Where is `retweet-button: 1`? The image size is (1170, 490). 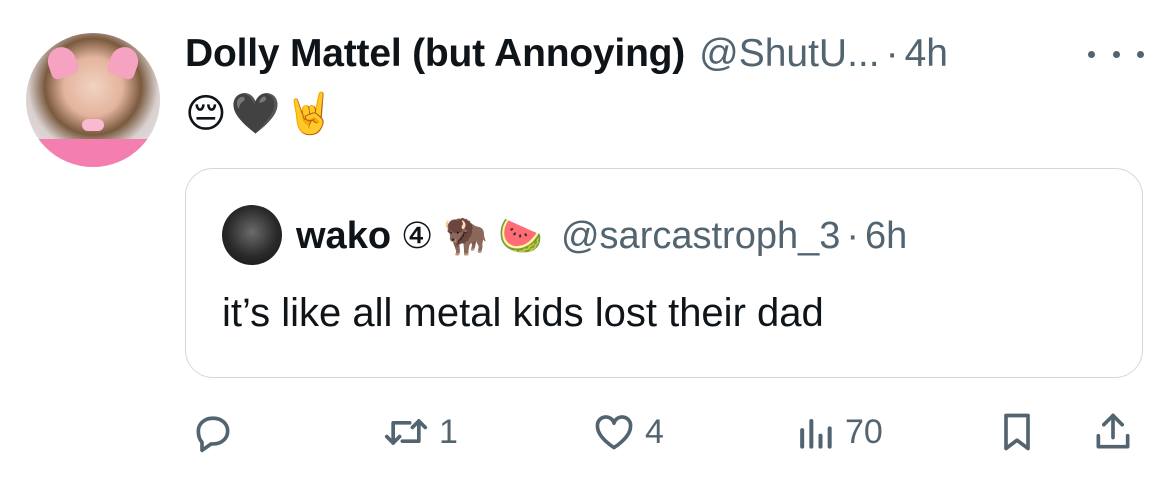
retweet-button: 1 is located at coordinates (419, 432).